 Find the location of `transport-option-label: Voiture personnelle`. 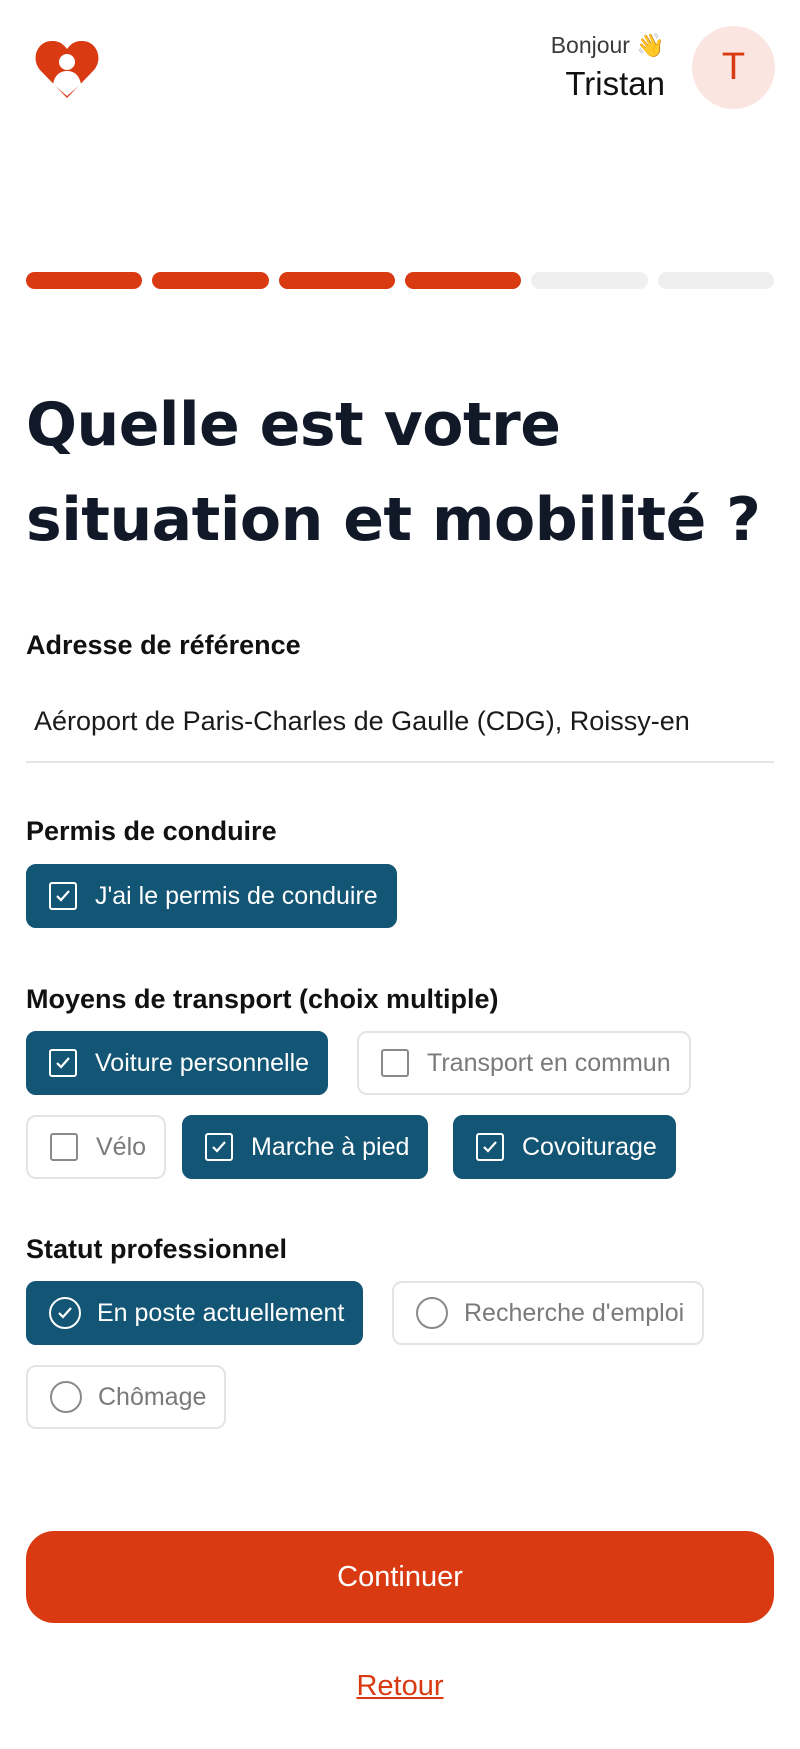

transport-option-label: Voiture personnelle is located at coordinates (202, 1062).